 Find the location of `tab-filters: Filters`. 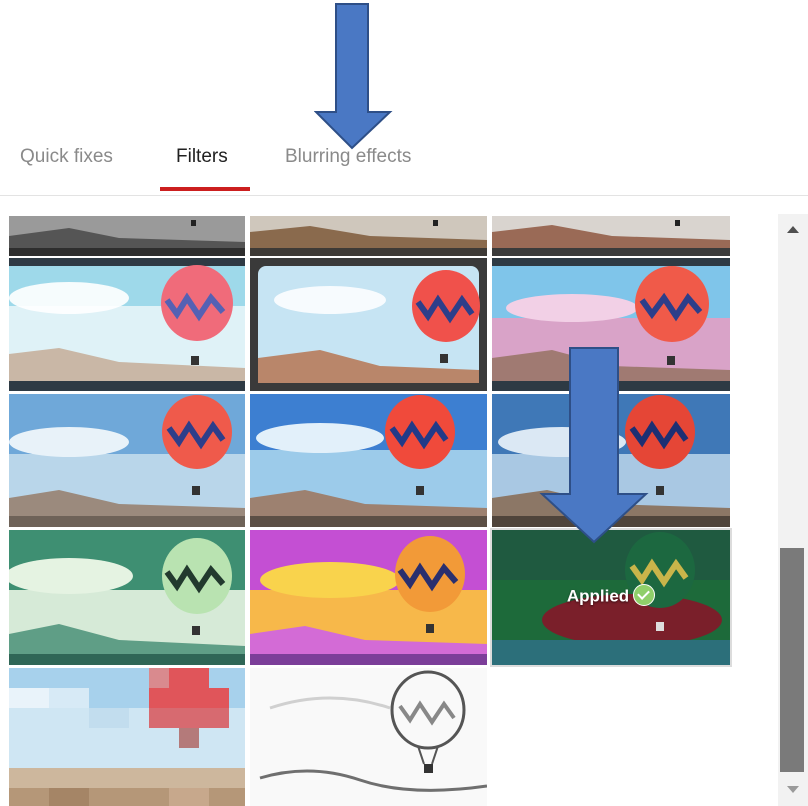

tab-filters: Filters is located at coordinates (202, 157).